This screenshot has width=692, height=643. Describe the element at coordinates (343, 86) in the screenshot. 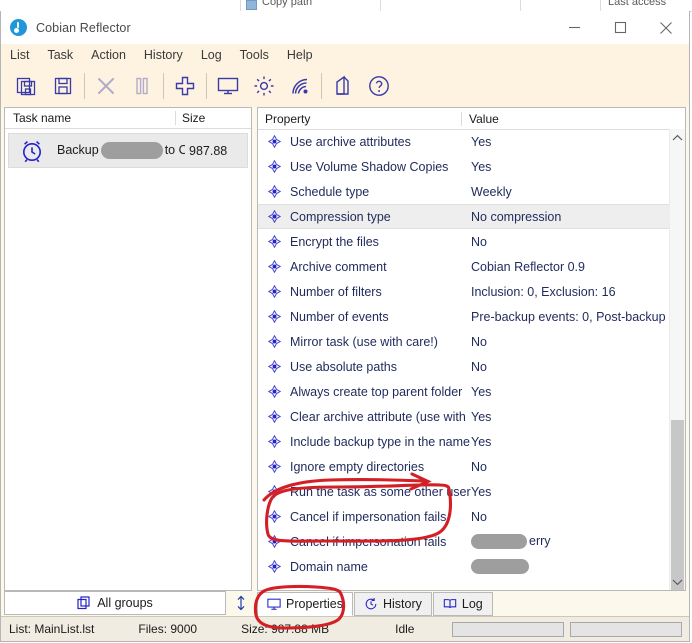

I see `home-button` at that location.